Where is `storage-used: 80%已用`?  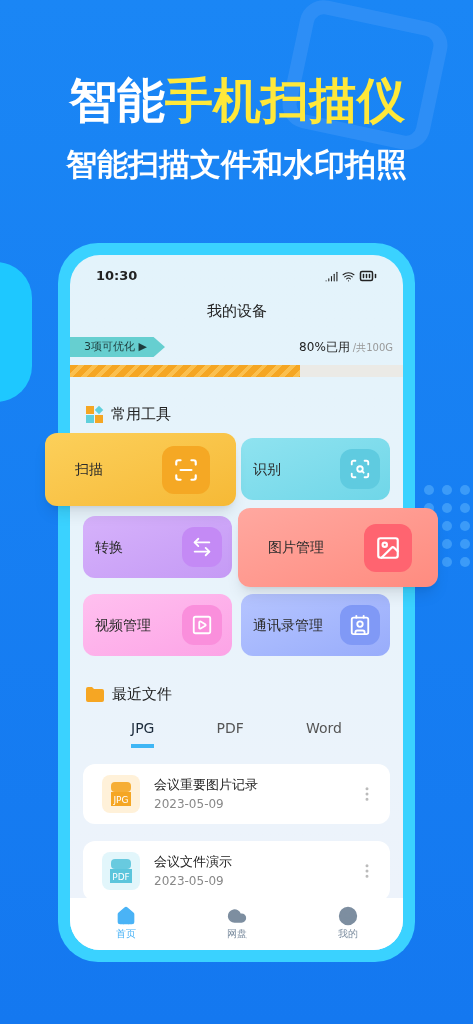 storage-used: 80%已用 is located at coordinates (324, 347).